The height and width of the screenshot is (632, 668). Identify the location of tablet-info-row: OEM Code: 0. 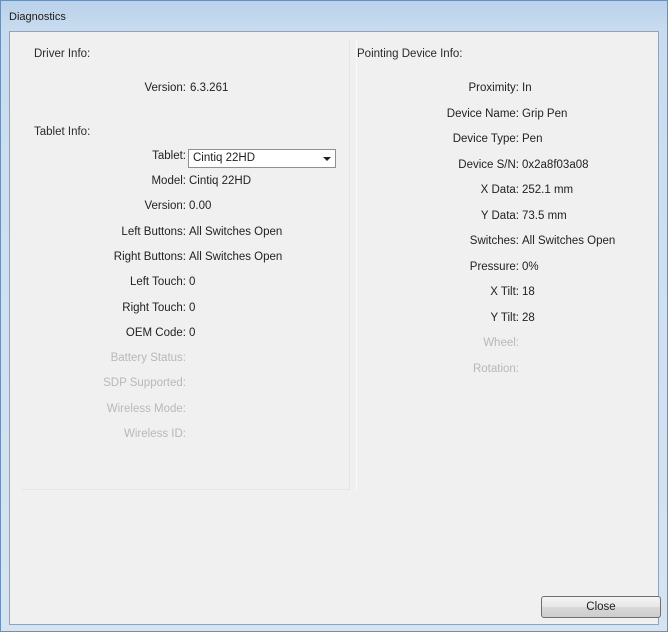
(186, 335).